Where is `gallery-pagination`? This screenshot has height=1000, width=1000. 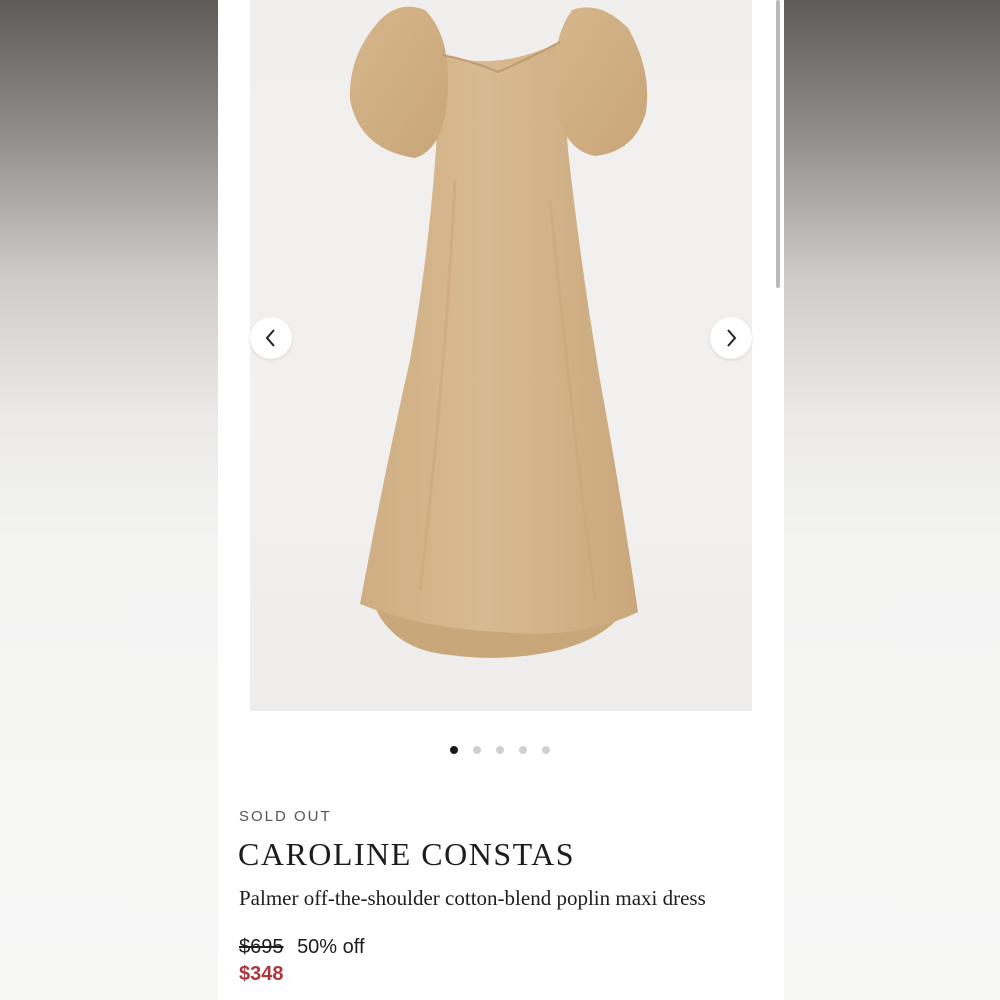
gallery-pagination is located at coordinates (500, 750).